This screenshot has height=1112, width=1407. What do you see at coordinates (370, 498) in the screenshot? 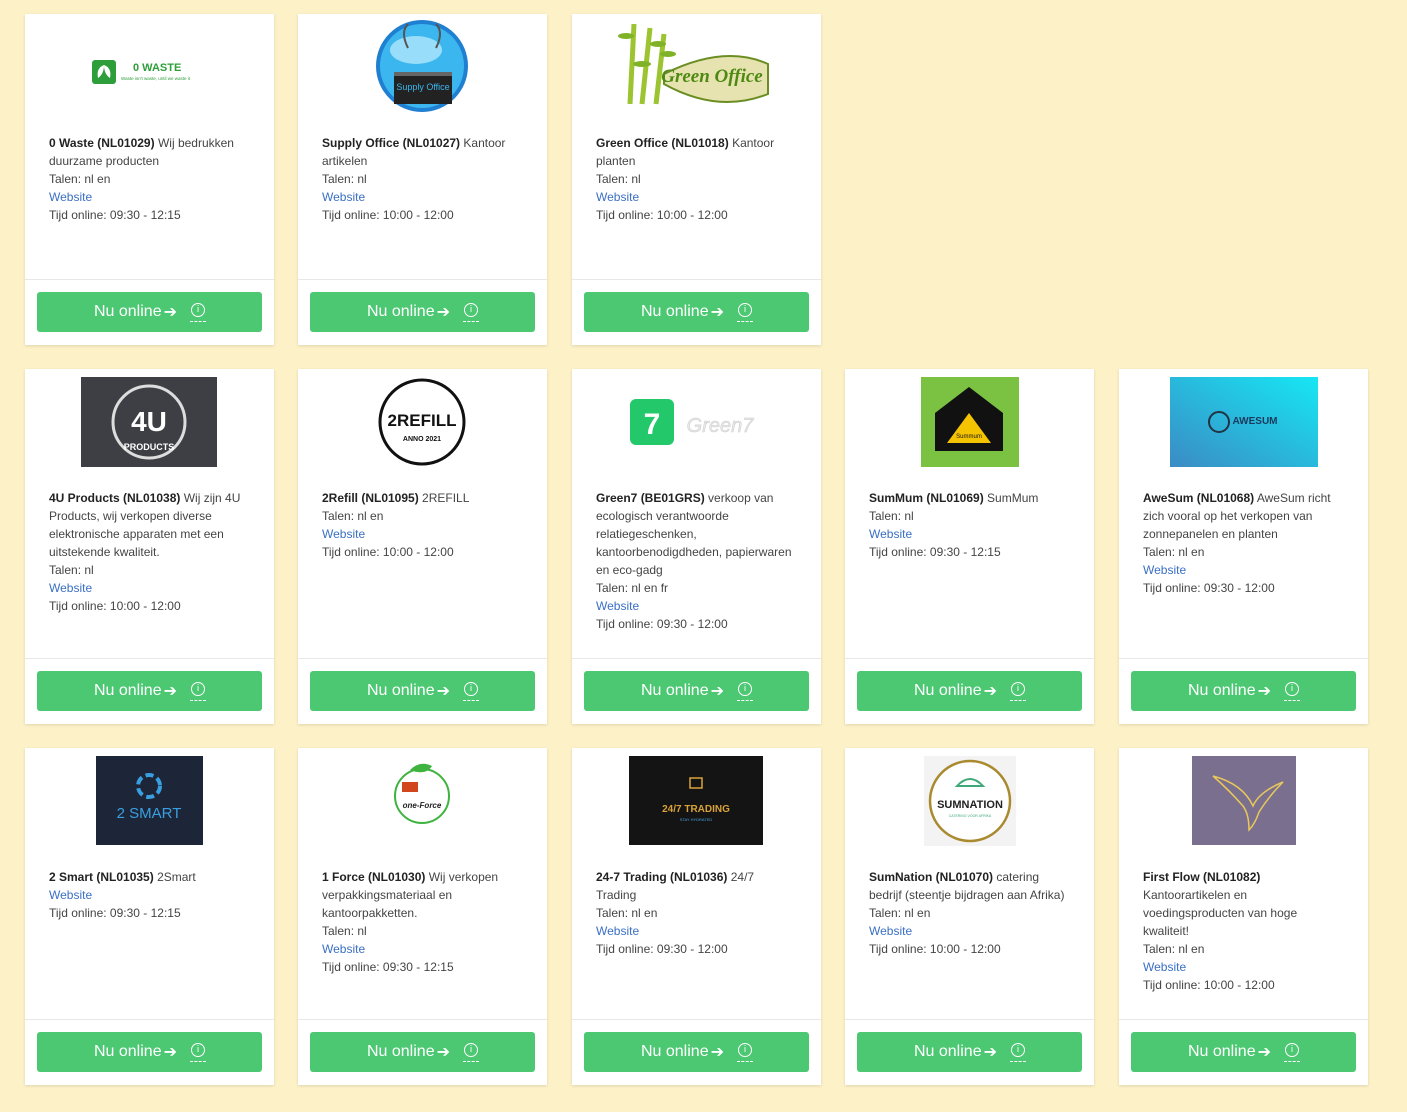
I see `company-name: 2Refill (NL01095)` at bounding box center [370, 498].